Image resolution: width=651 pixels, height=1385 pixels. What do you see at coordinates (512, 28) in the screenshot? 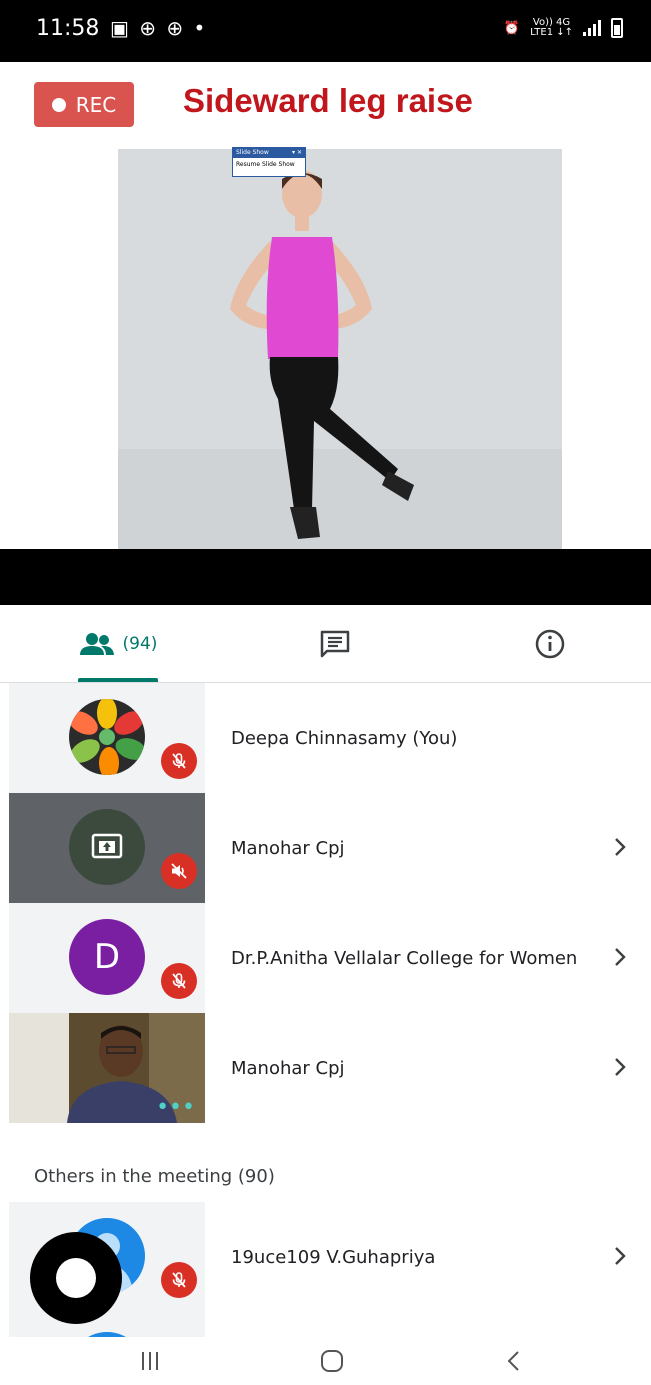
I see `alarm-icon: ⏰` at bounding box center [512, 28].